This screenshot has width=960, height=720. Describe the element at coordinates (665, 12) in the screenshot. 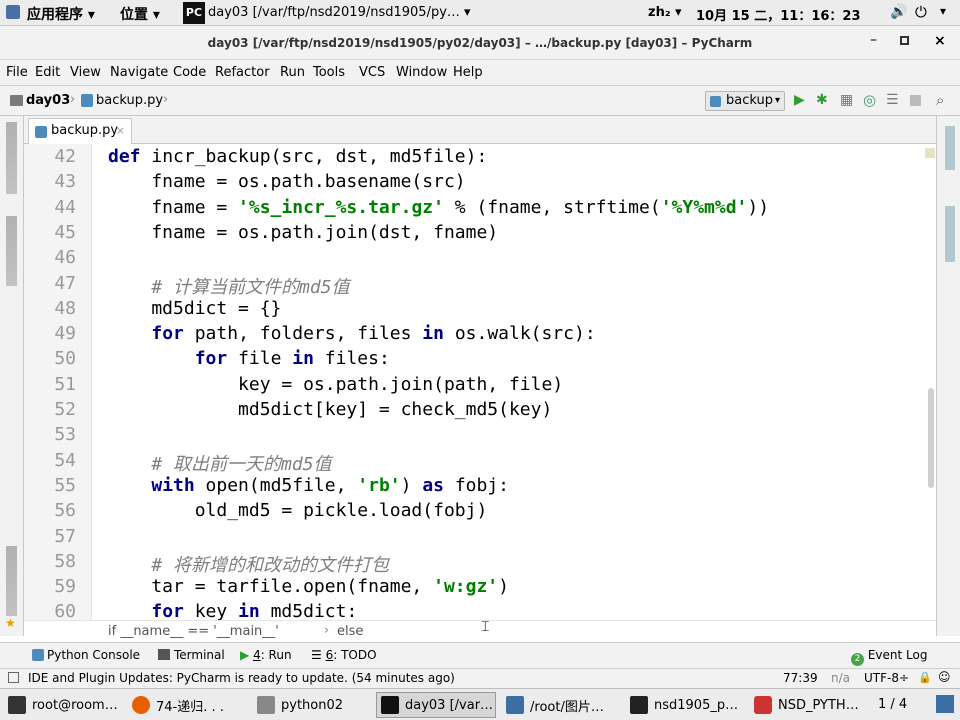

I see `input-method-indicator: zh₂ ▾` at that location.